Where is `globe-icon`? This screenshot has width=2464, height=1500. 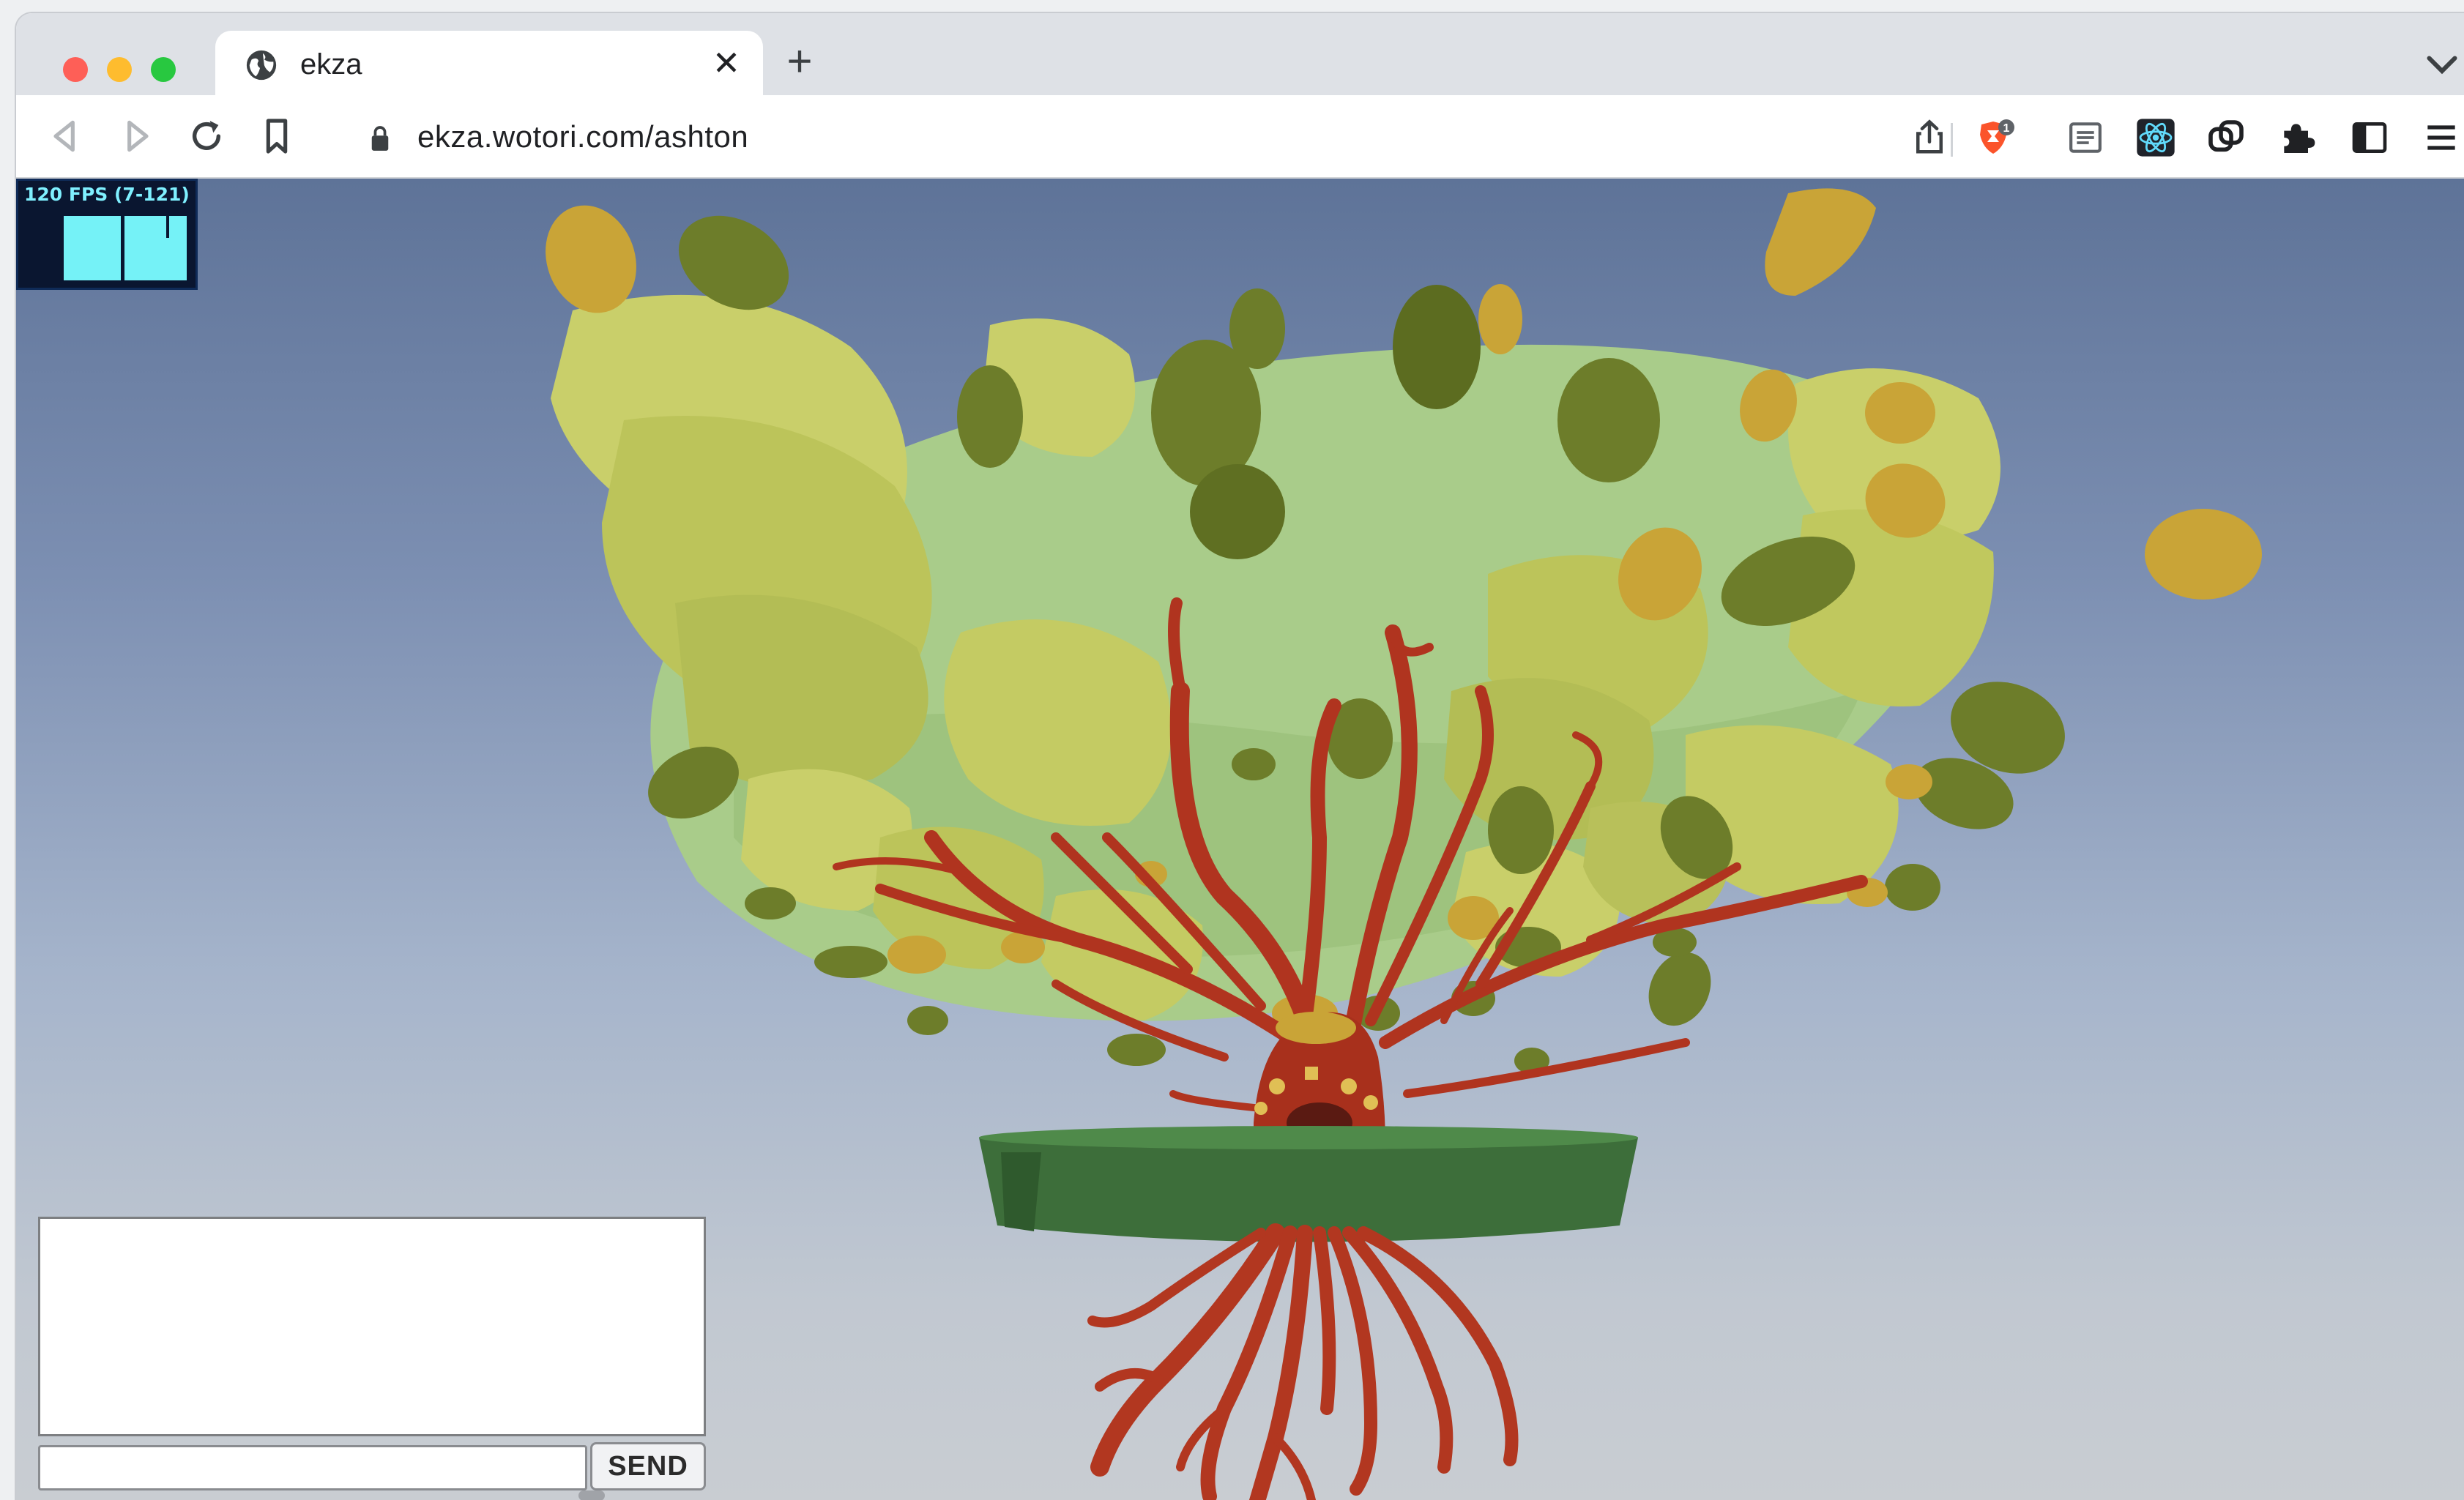 globe-icon is located at coordinates (261, 66).